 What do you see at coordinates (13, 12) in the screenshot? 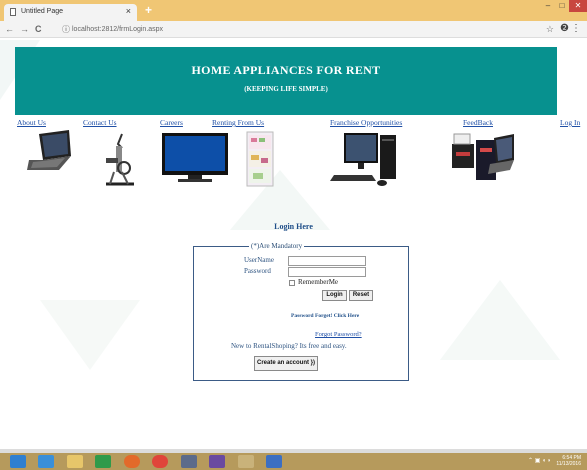
I see `page-icon` at bounding box center [13, 12].